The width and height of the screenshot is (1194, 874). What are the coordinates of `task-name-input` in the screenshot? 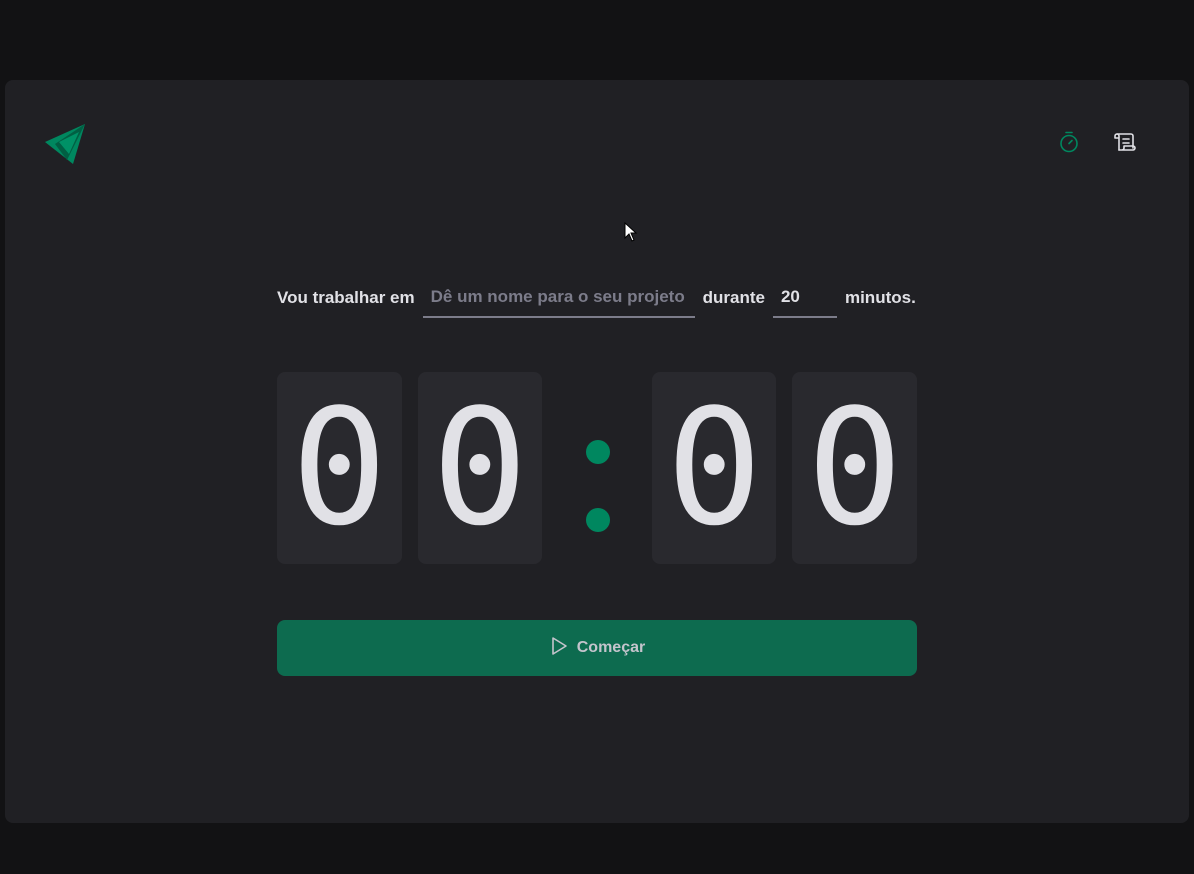 It's located at (558, 298).